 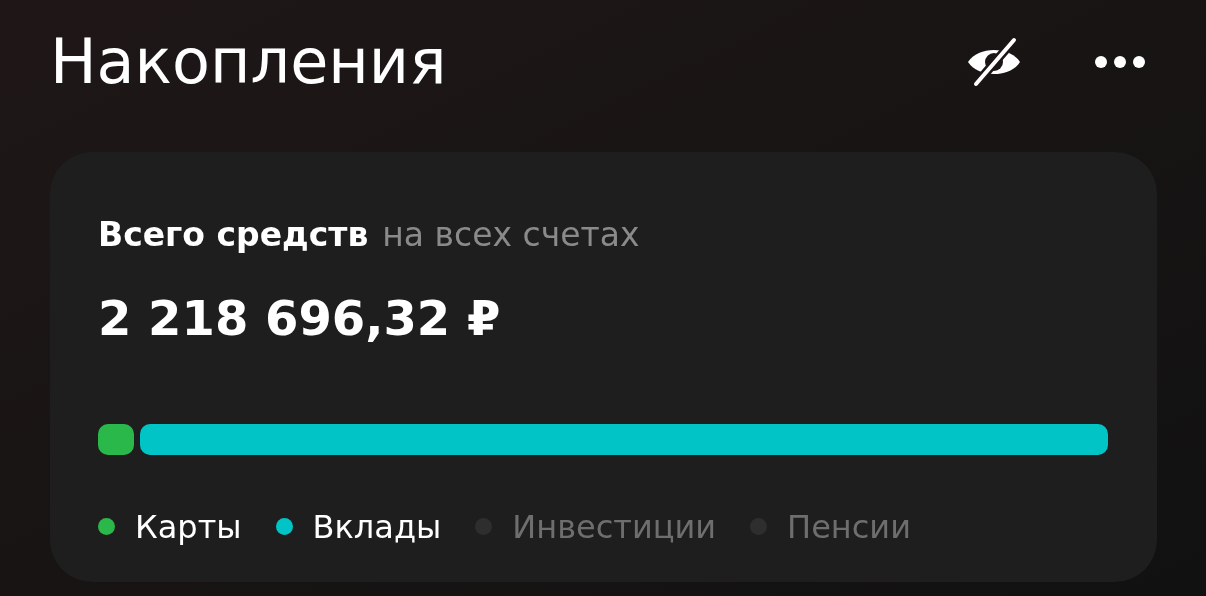 I want to click on legend-label: Пенсии, so click(x=849, y=527).